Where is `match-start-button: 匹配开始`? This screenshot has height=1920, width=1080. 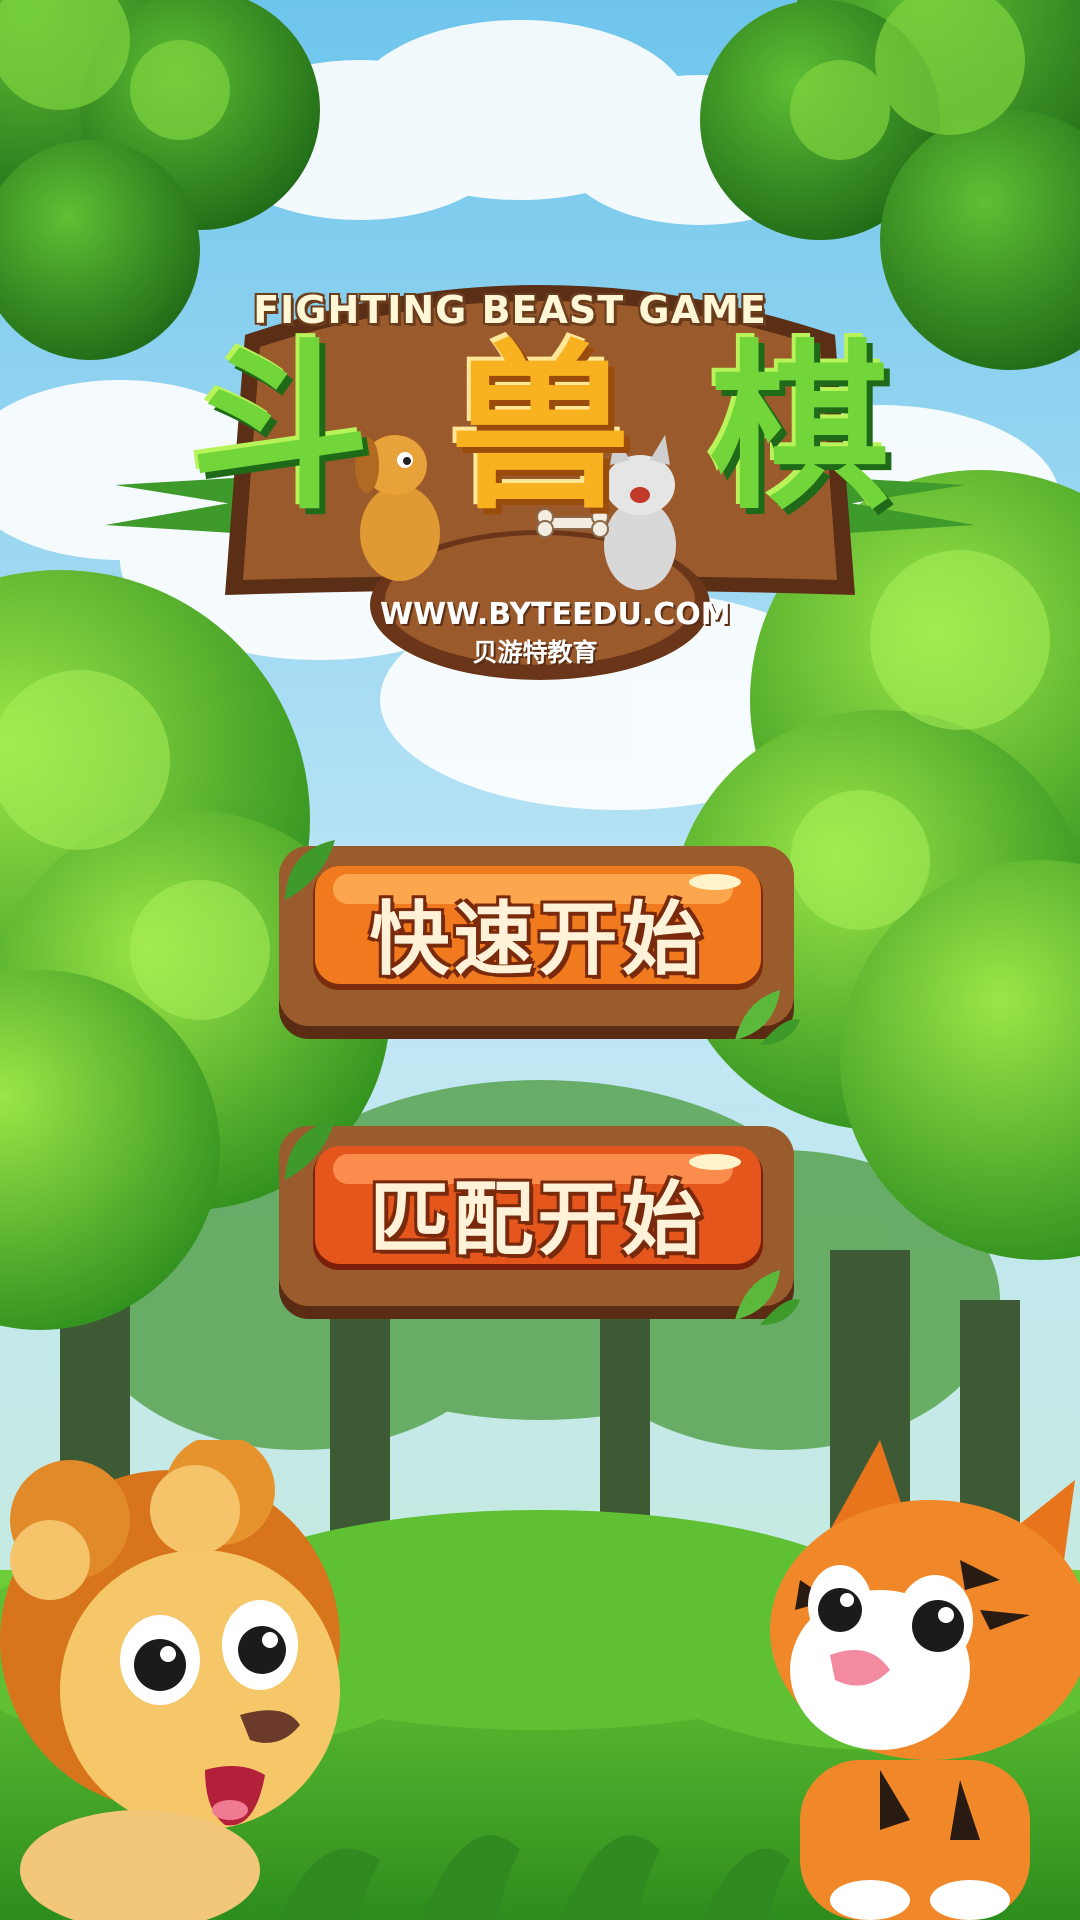
match-start-button: 匹配开始 is located at coordinates (537, 1225).